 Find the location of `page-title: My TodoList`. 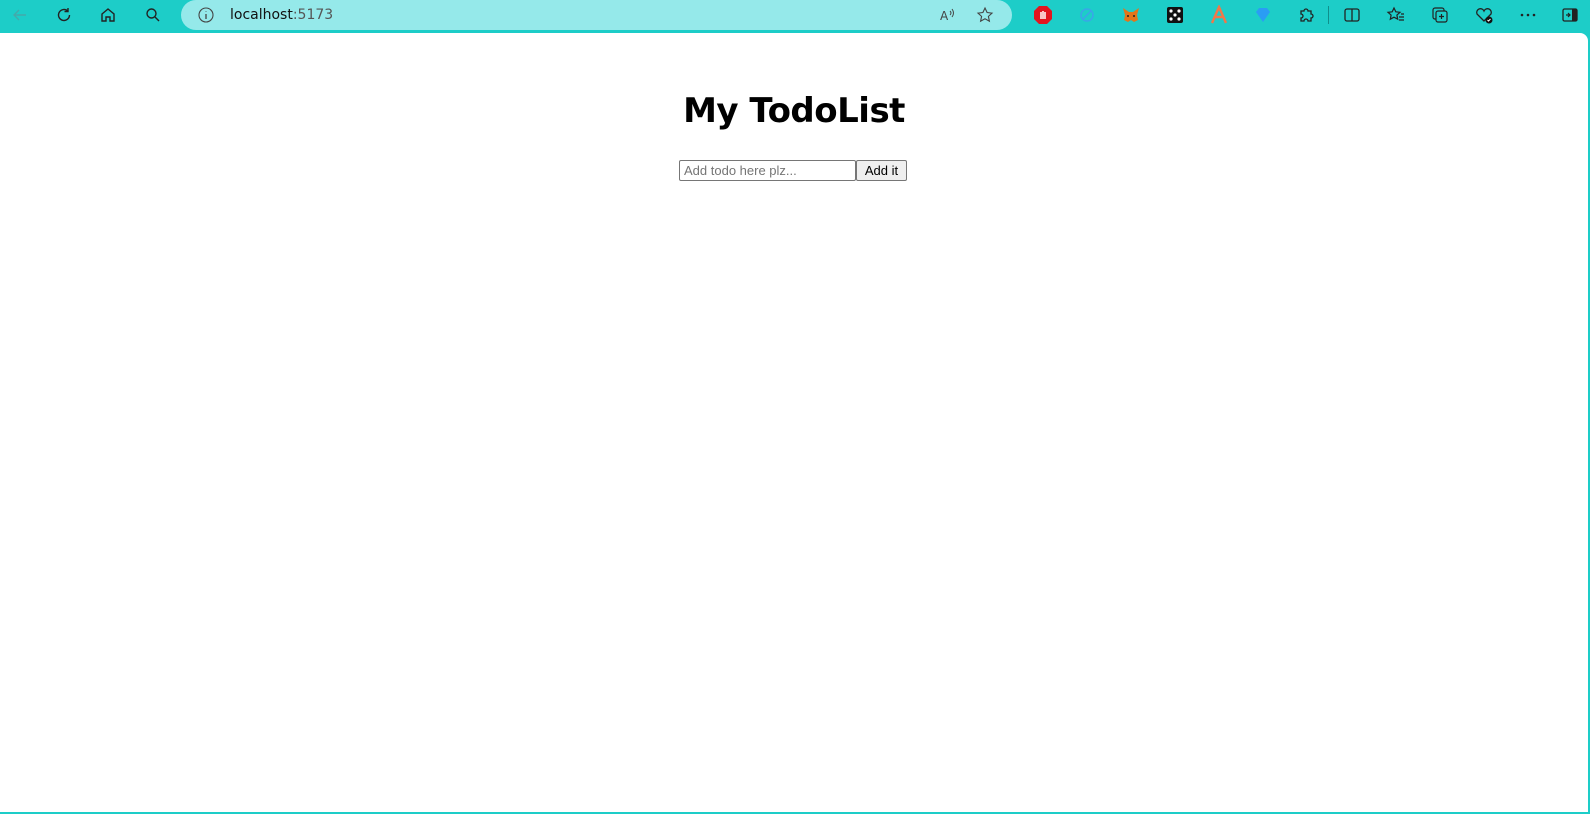

page-title: My TodoList is located at coordinates (794, 111).